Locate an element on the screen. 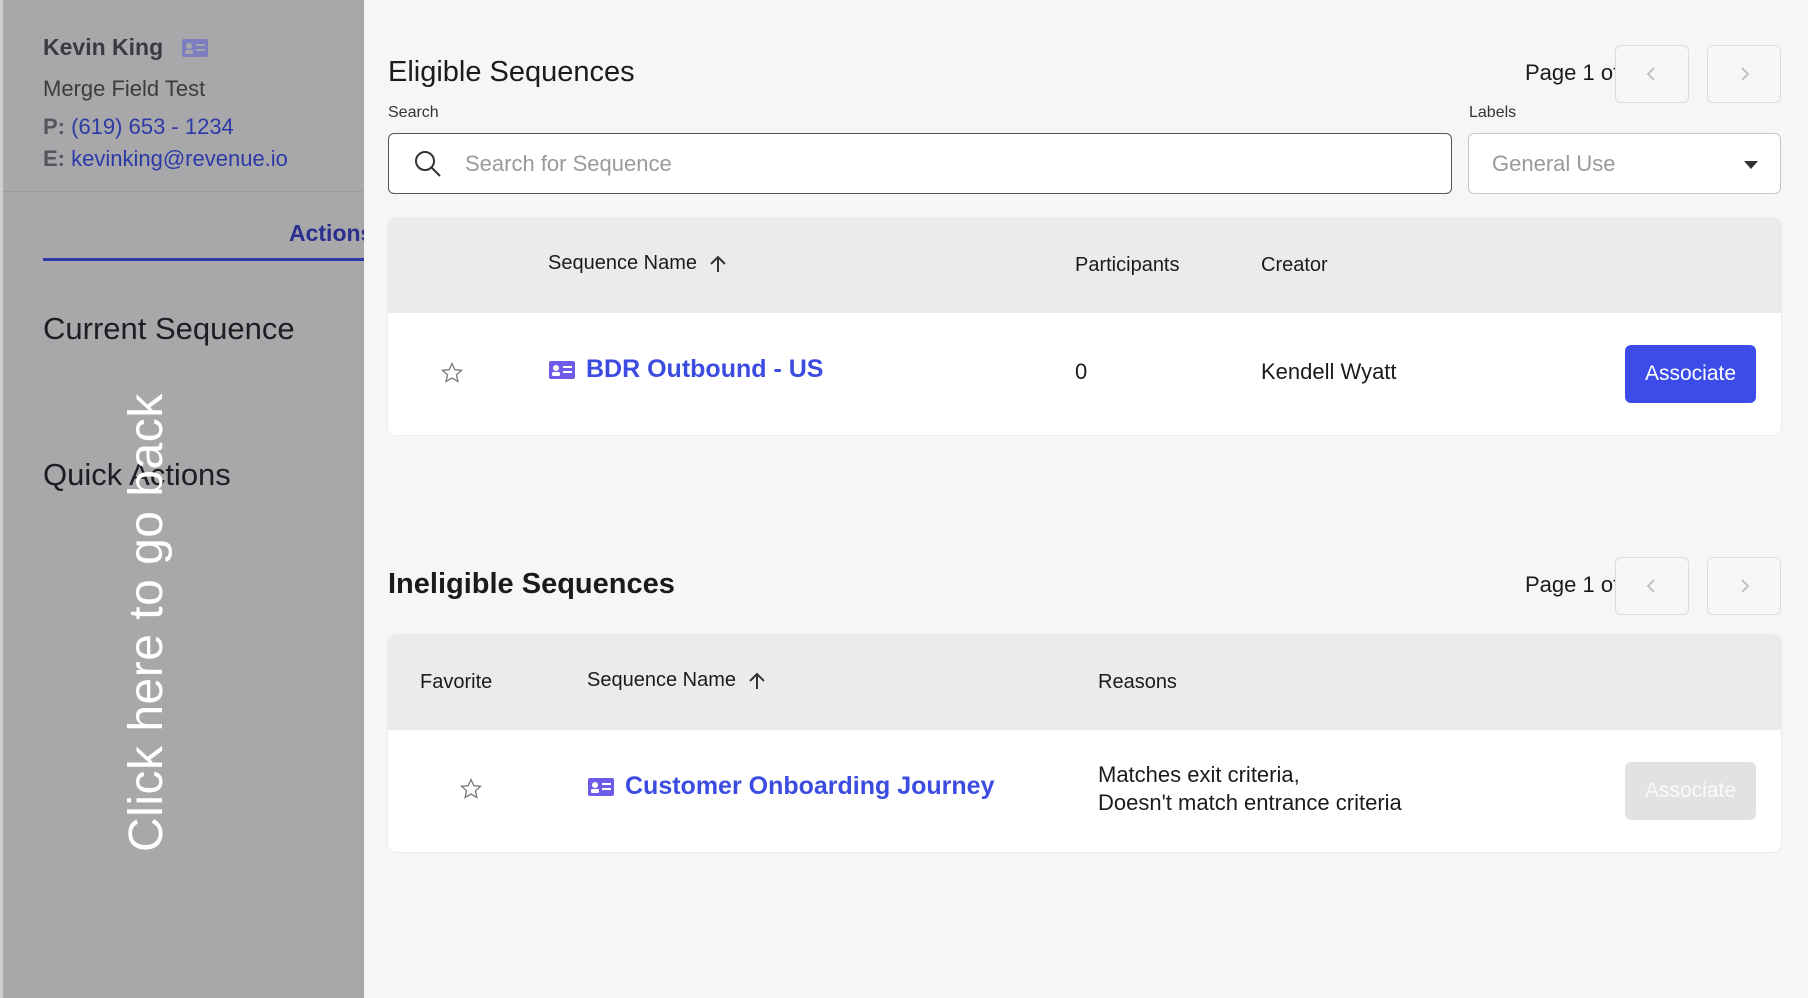 The width and height of the screenshot is (1808, 998). tab-actions: Actions is located at coordinates (326, 233).